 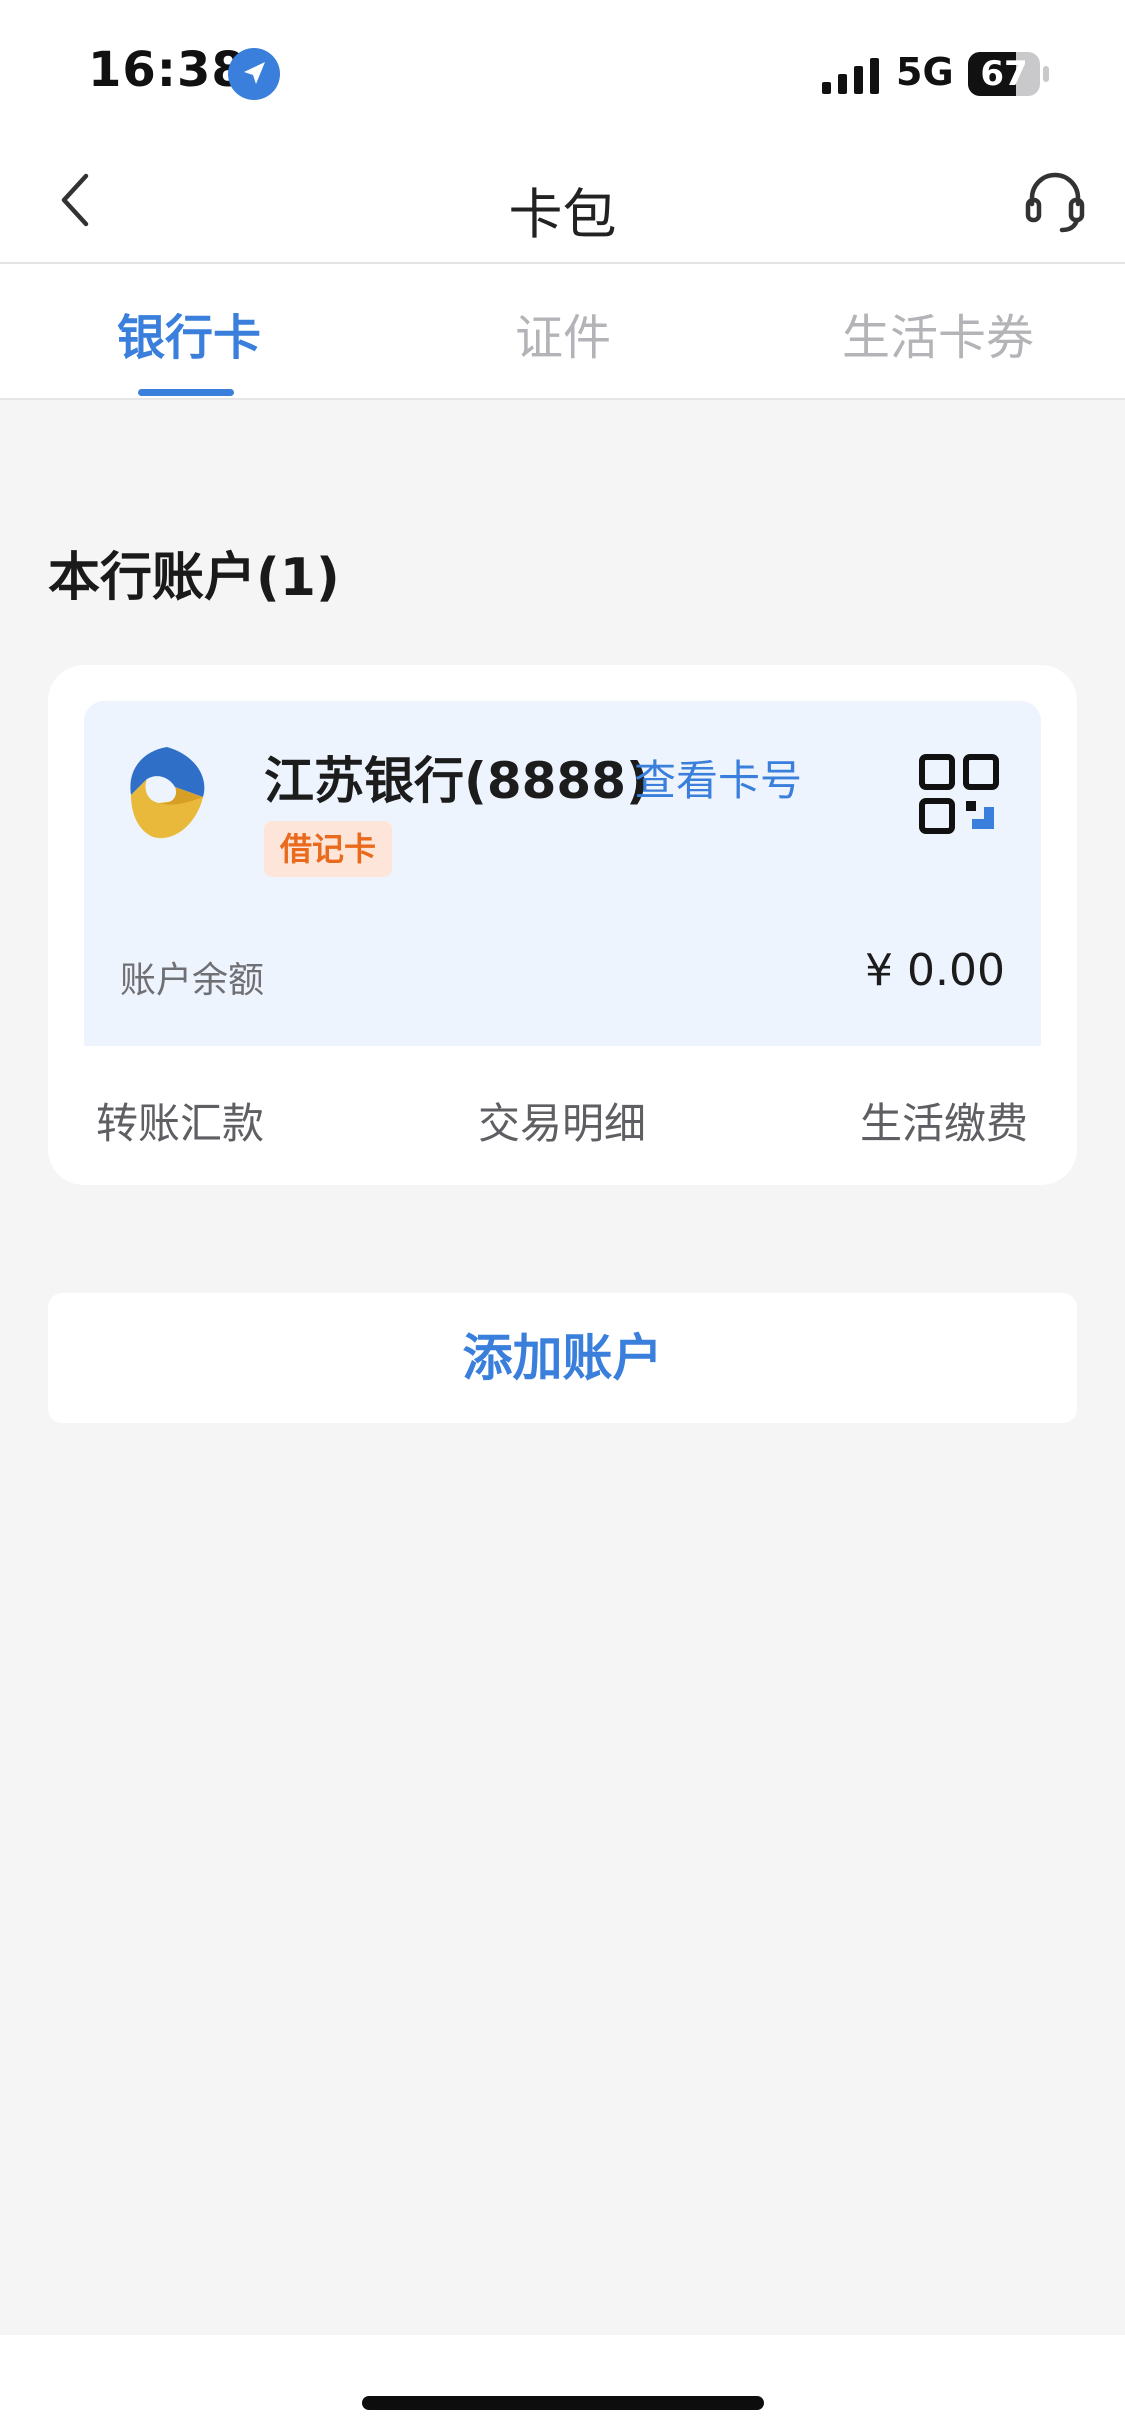 What do you see at coordinates (718, 777) in the screenshot?
I see `view-card-number-link: 查看卡号` at bounding box center [718, 777].